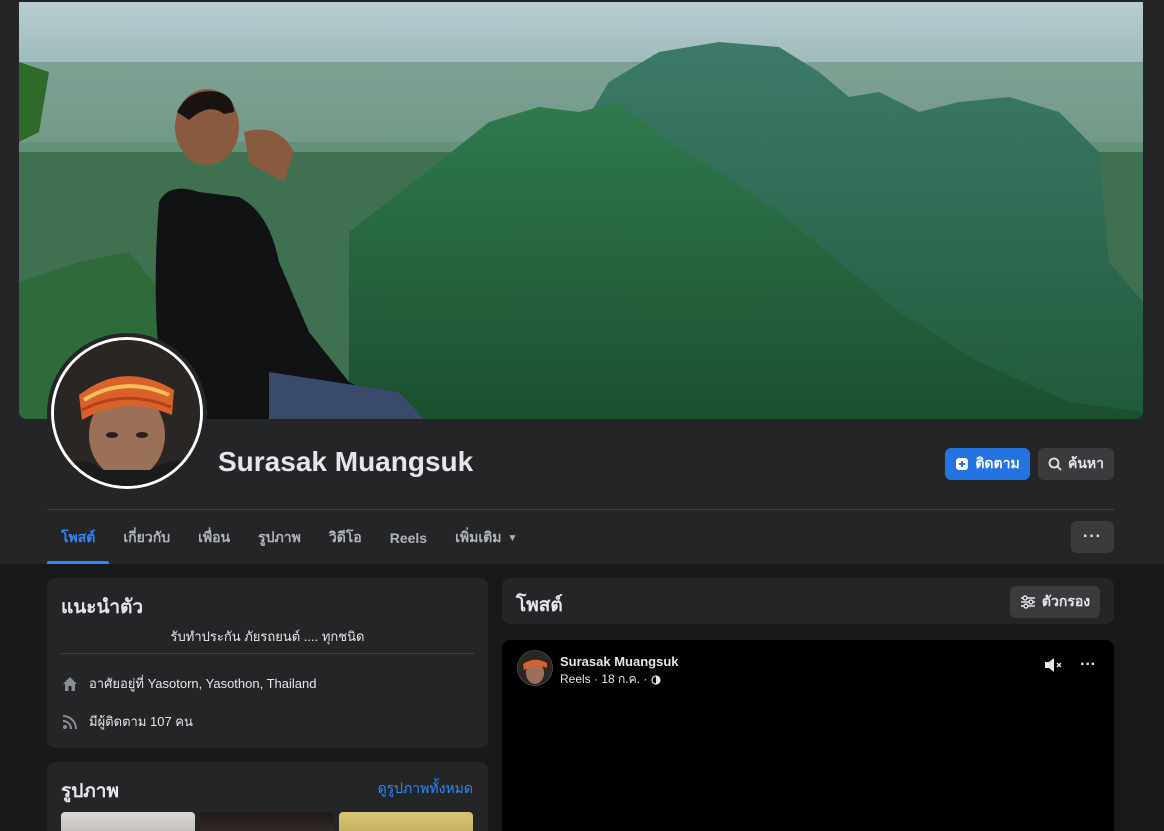 Image resolution: width=1164 pixels, height=831 pixels. What do you see at coordinates (1066, 601) in the screenshot?
I see `filter-label: ตัวกรอง` at bounding box center [1066, 601].